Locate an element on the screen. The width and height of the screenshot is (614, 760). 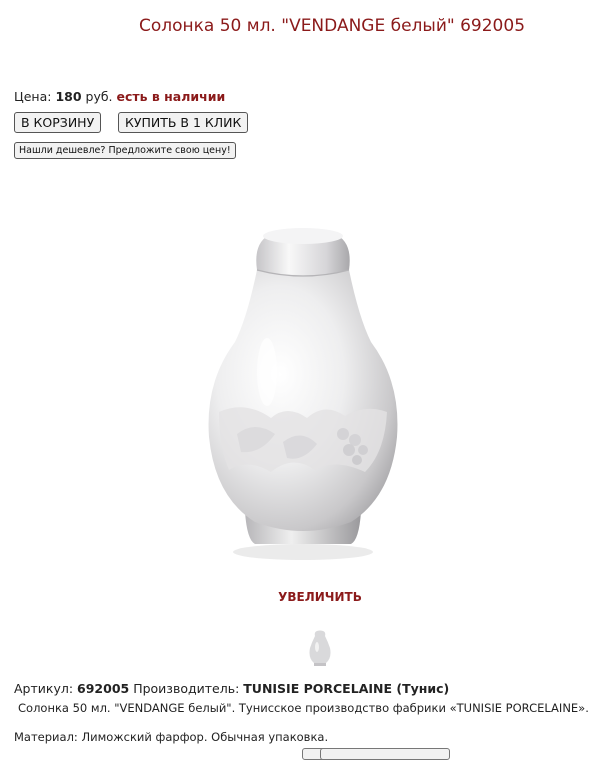
price-value: 180 is located at coordinates (68, 96).